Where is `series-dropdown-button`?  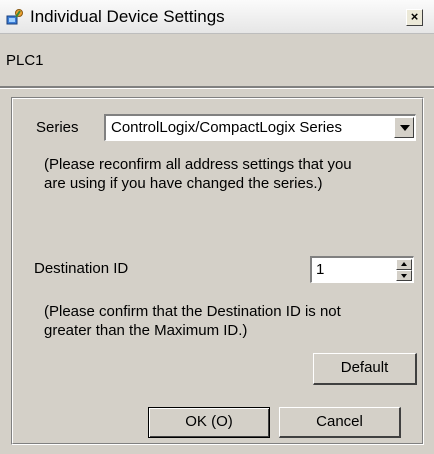 series-dropdown-button is located at coordinates (404, 127).